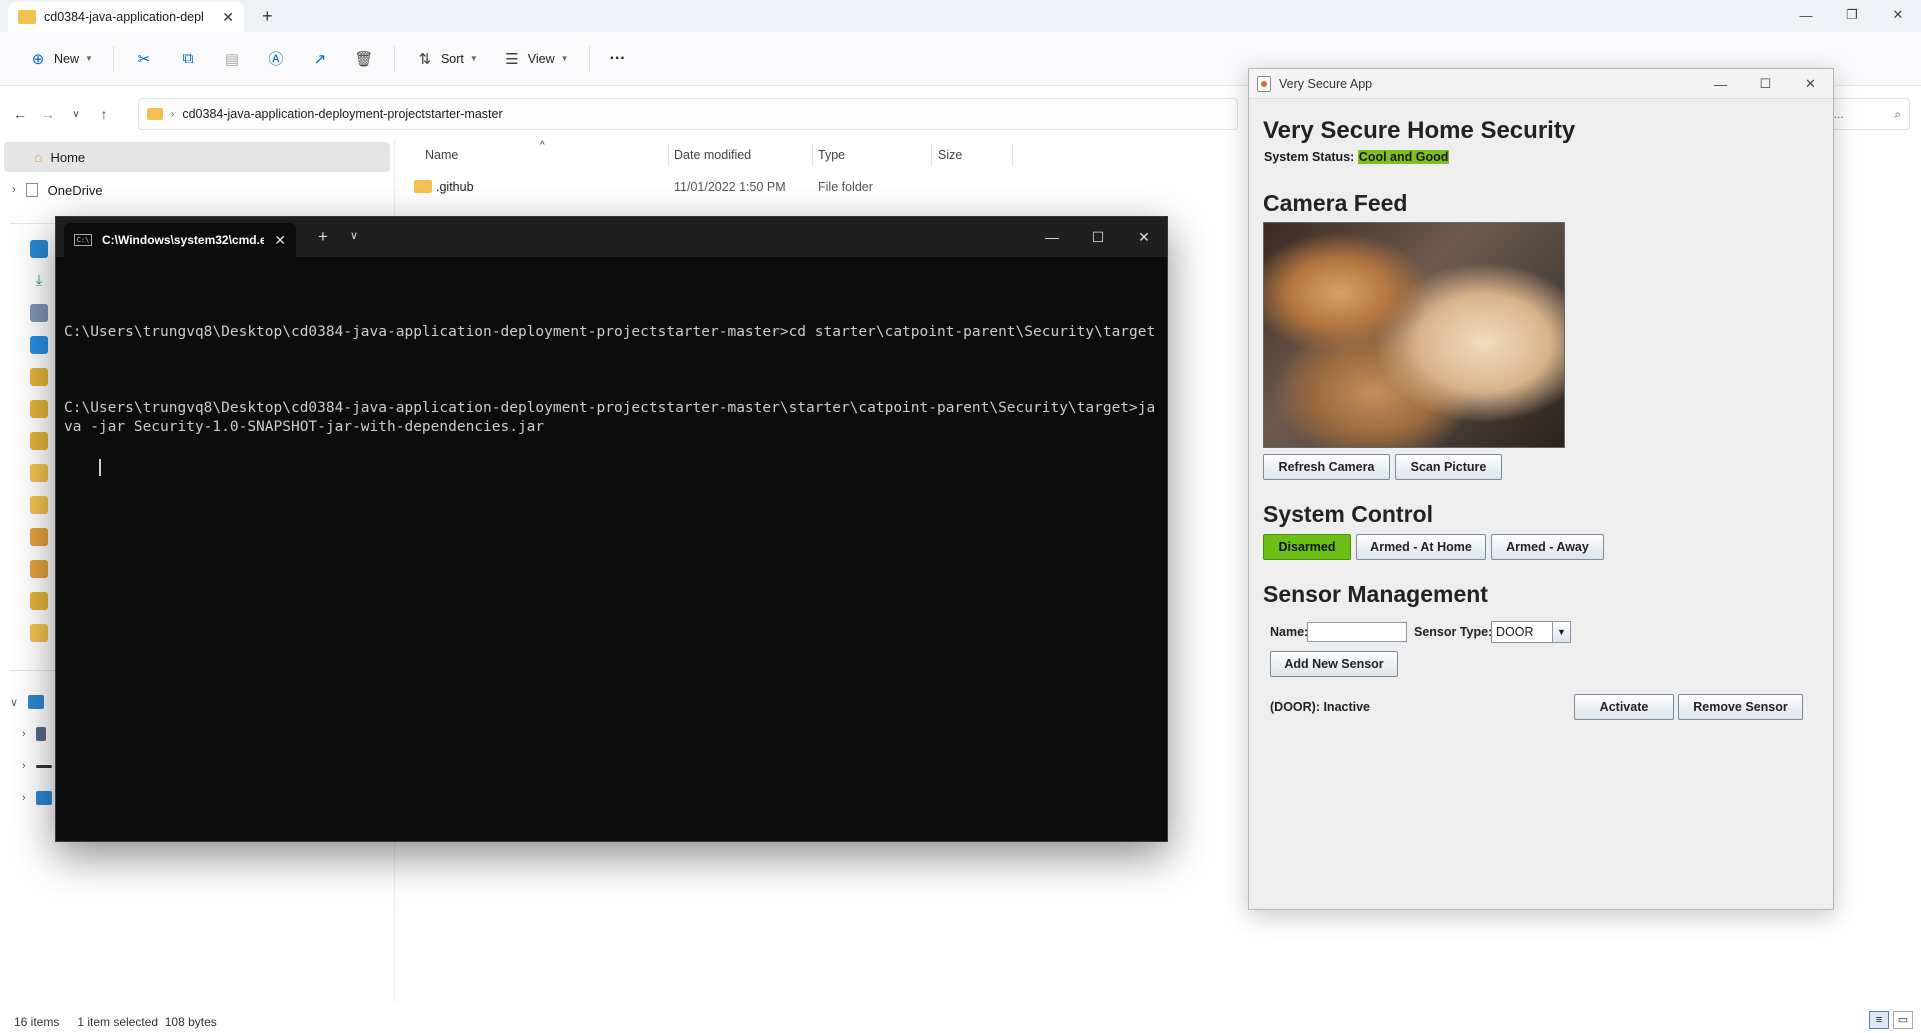 This screenshot has height=1033, width=1921. What do you see at coordinates (354, 235) in the screenshot?
I see `chevron-down-icon: ∨` at bounding box center [354, 235].